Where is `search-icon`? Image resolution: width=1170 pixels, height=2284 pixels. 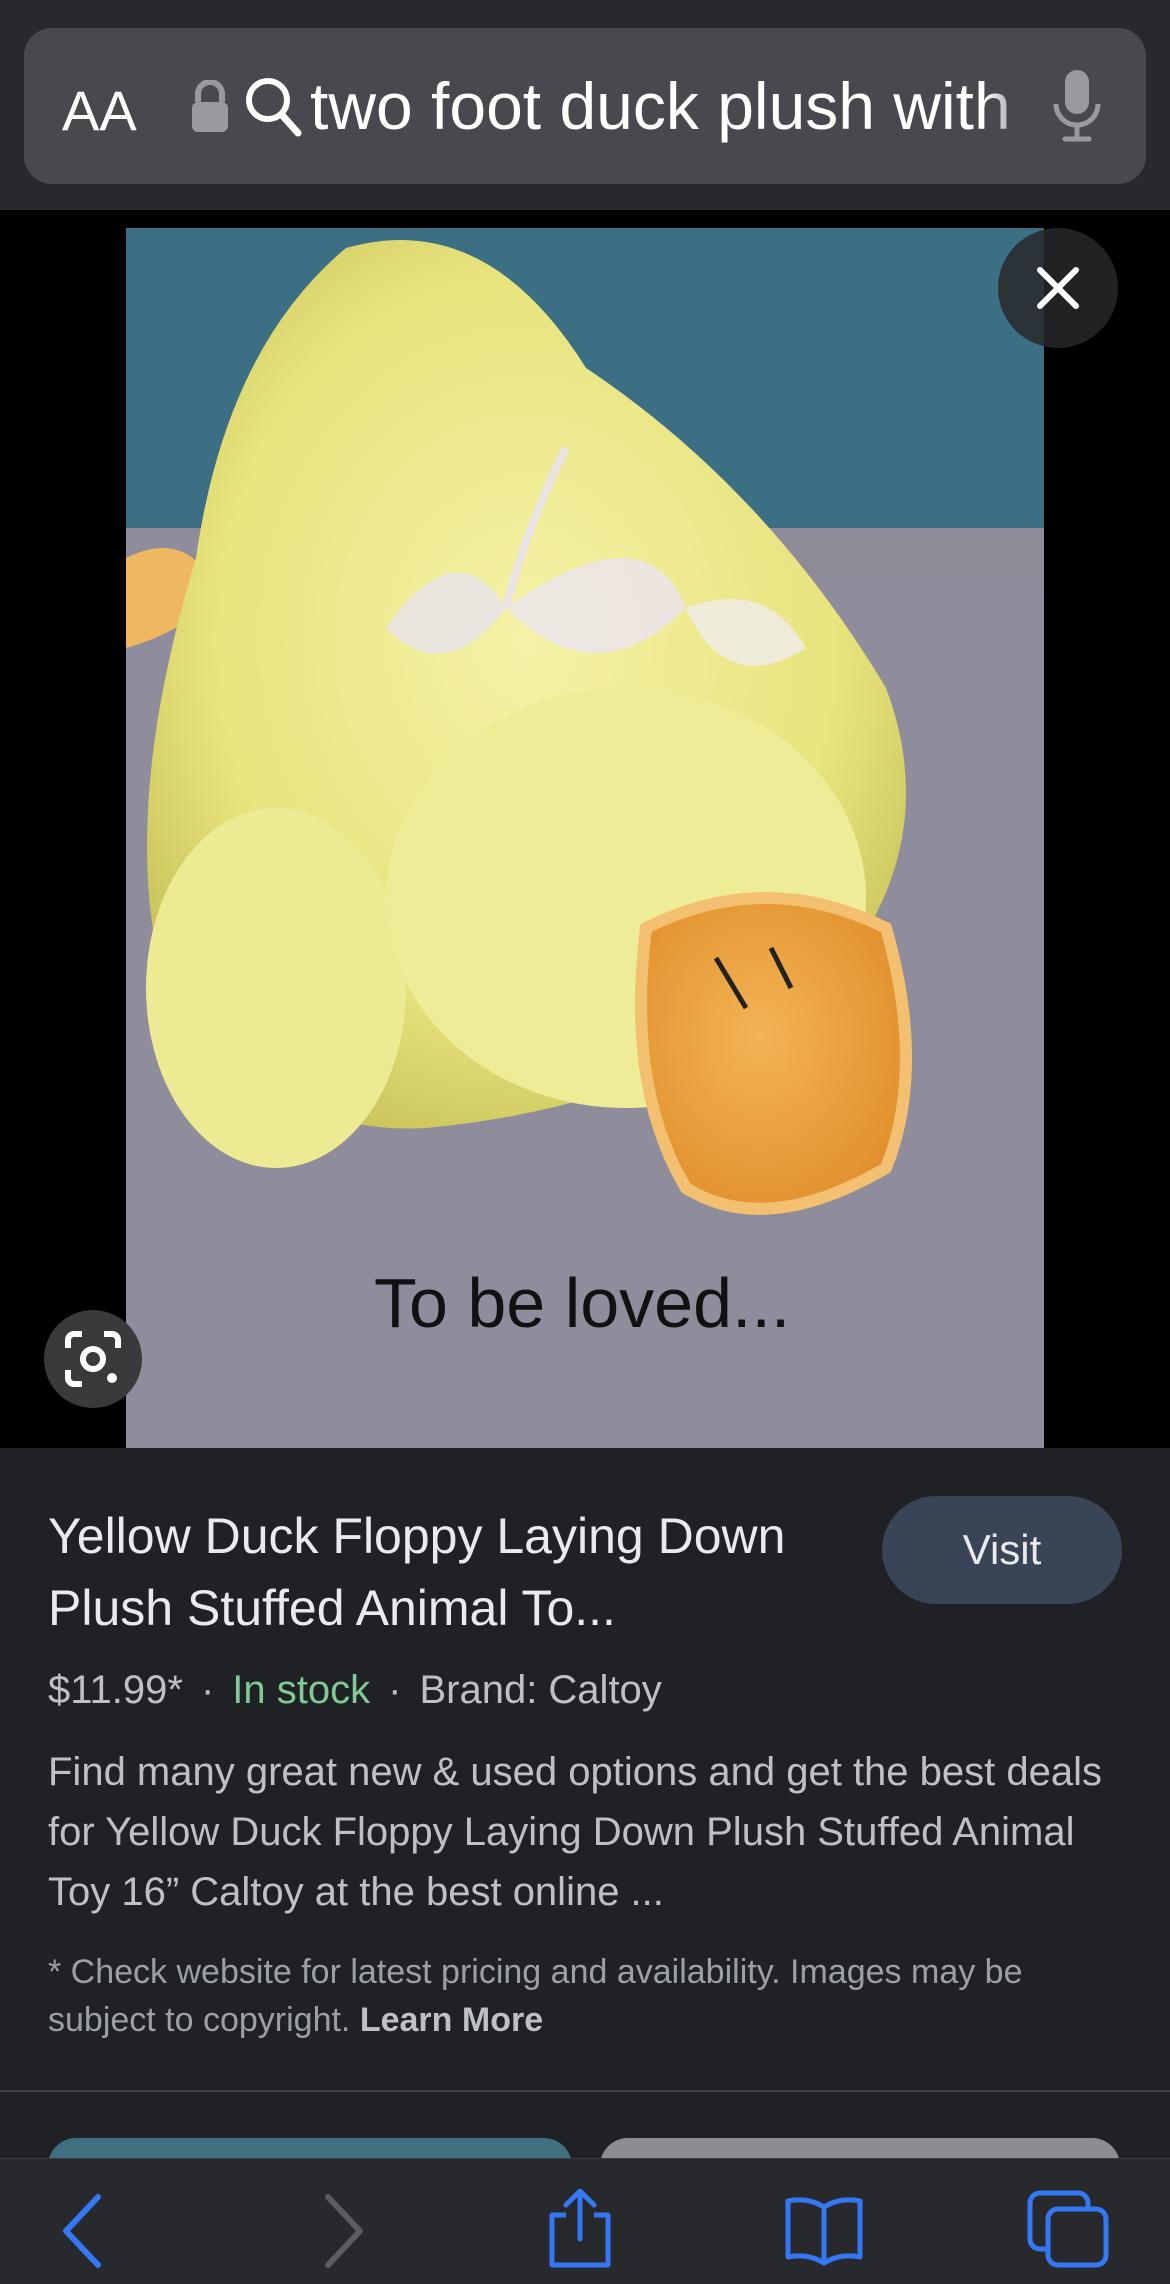
search-icon is located at coordinates (274, 110).